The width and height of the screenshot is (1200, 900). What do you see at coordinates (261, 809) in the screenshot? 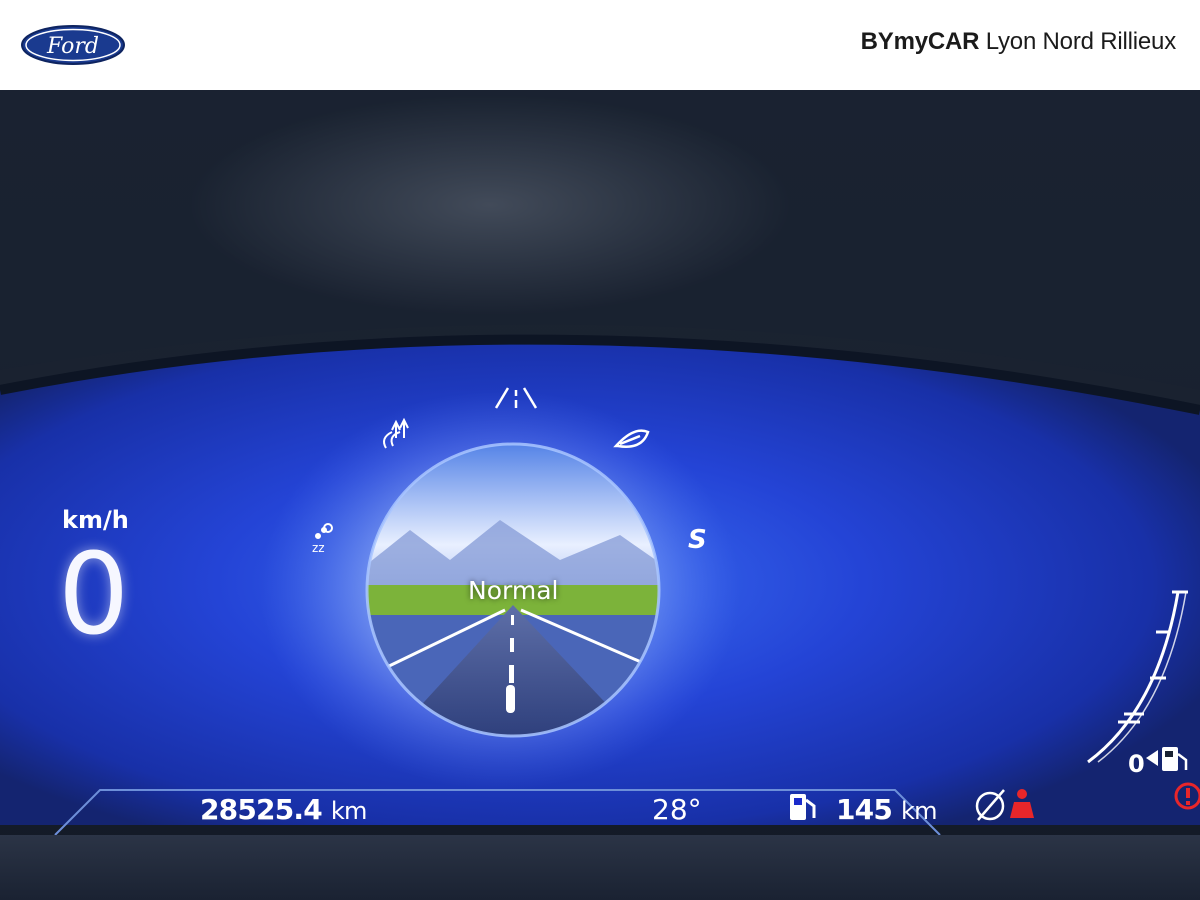
I see `odometer-value: 28525.4` at bounding box center [261, 809].